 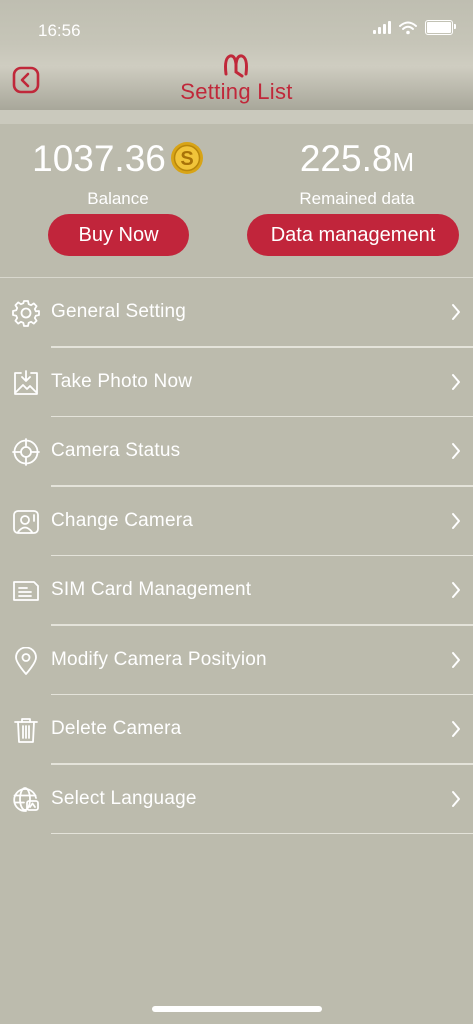 I want to click on balance-label: Balance, so click(x=118, y=198).